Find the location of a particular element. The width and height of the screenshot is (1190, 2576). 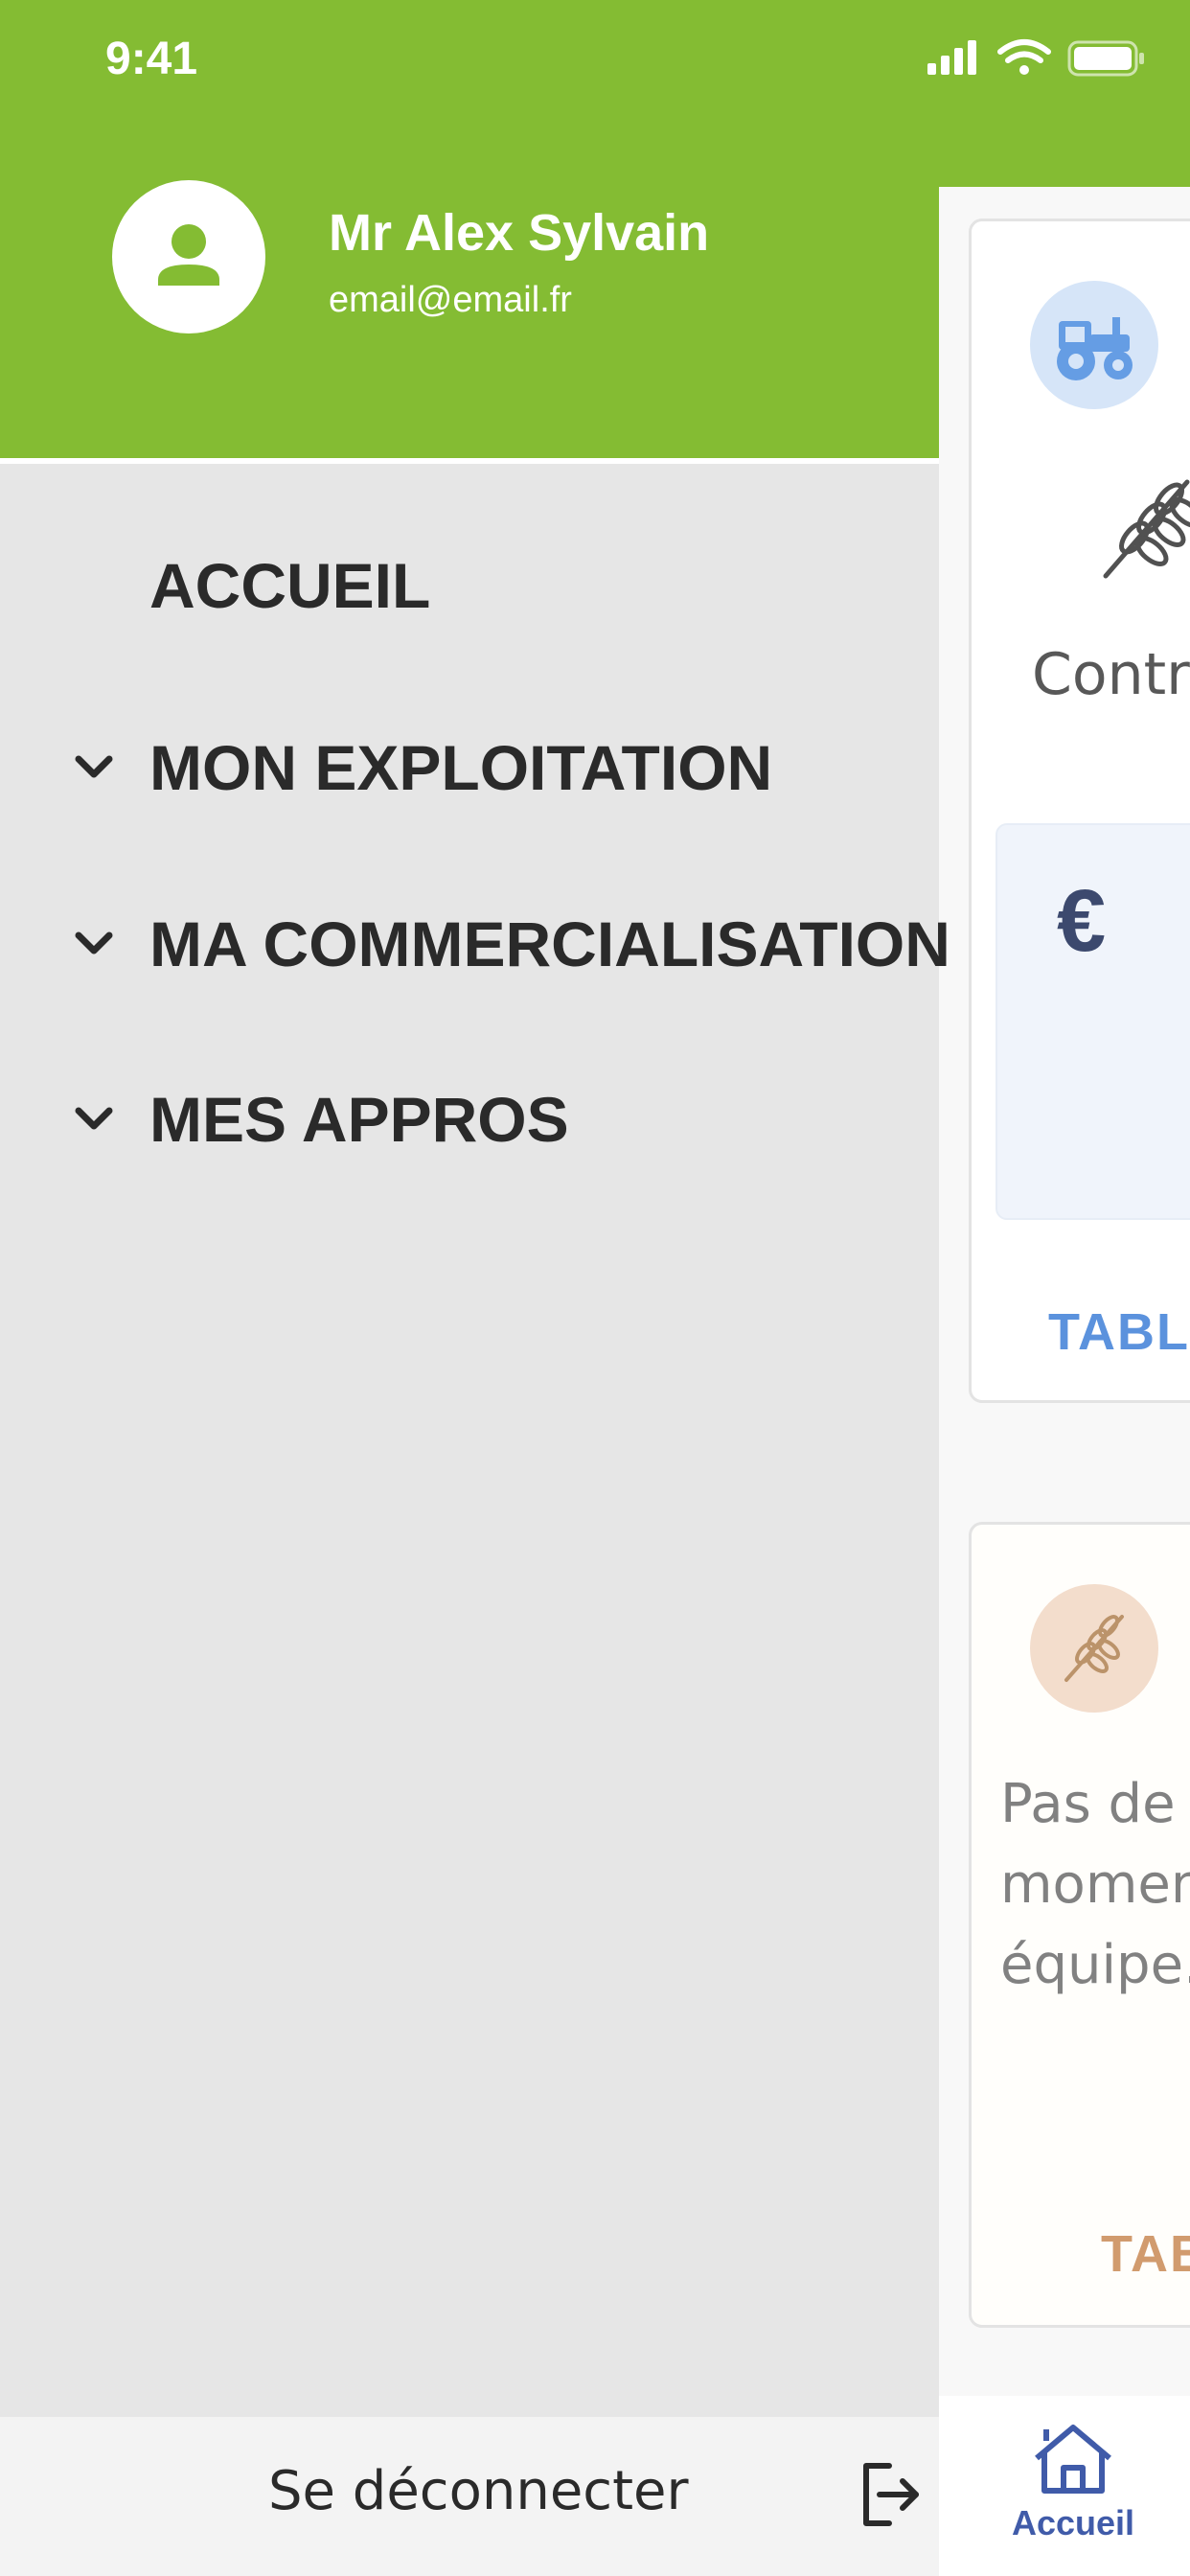

battery-icon is located at coordinates (1105, 58).